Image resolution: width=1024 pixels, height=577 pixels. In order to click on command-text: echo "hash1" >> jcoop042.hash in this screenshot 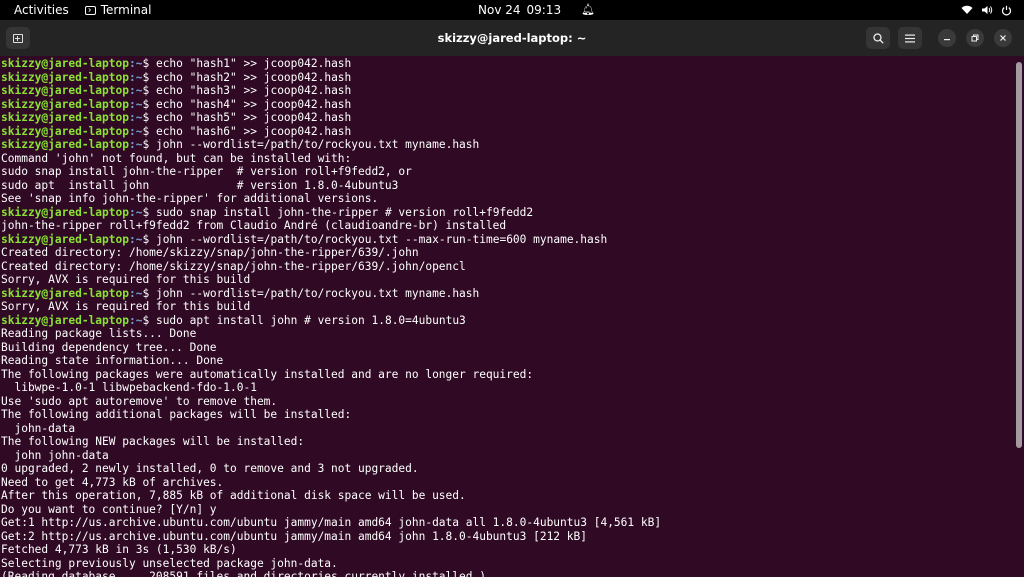, I will do `click(253, 63)`.